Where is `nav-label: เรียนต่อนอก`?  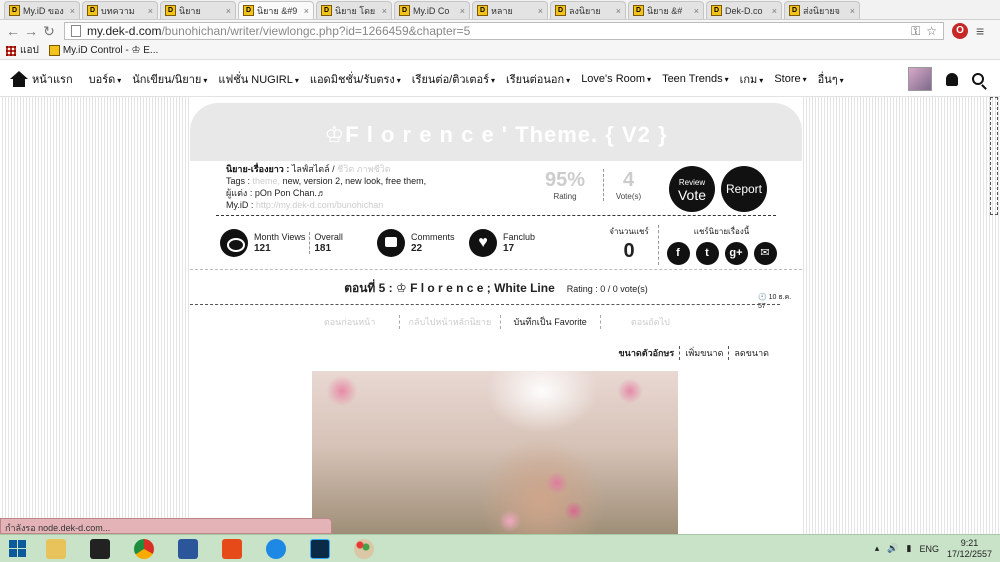 nav-label: เรียนต่อนอก is located at coordinates (535, 79).